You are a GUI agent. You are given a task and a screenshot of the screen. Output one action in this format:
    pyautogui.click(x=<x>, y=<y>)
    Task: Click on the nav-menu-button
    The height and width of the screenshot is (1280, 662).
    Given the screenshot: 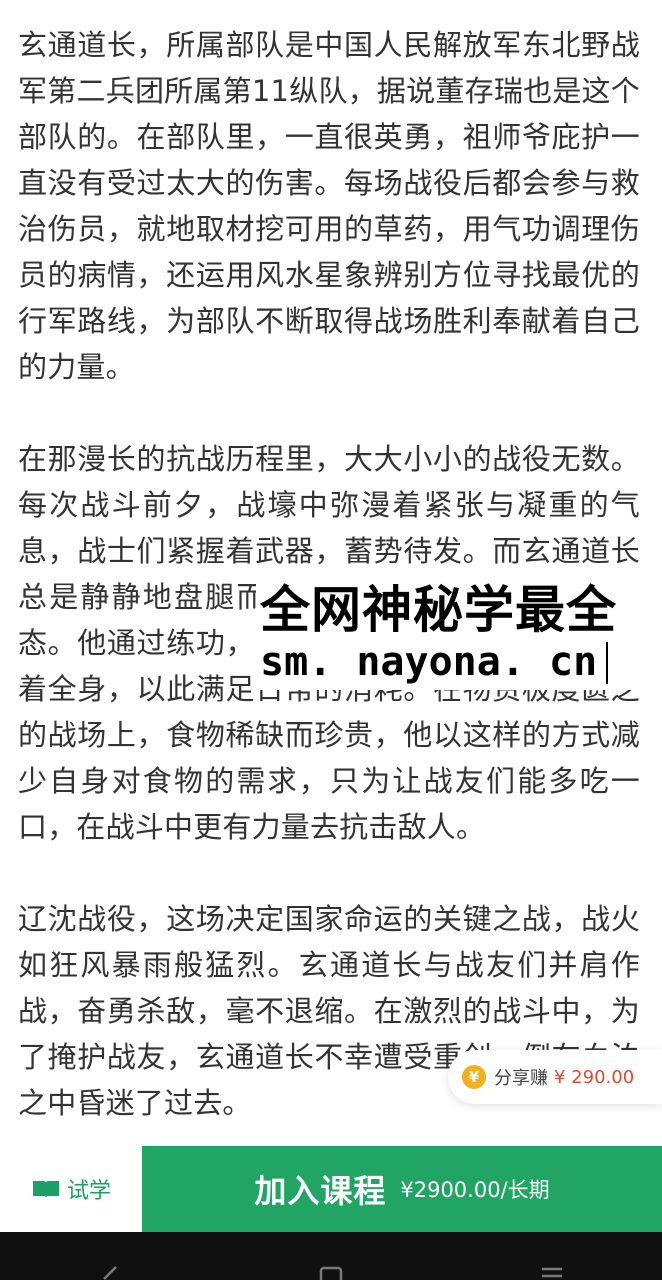 What is the action you would take?
    pyautogui.click(x=552, y=1256)
    